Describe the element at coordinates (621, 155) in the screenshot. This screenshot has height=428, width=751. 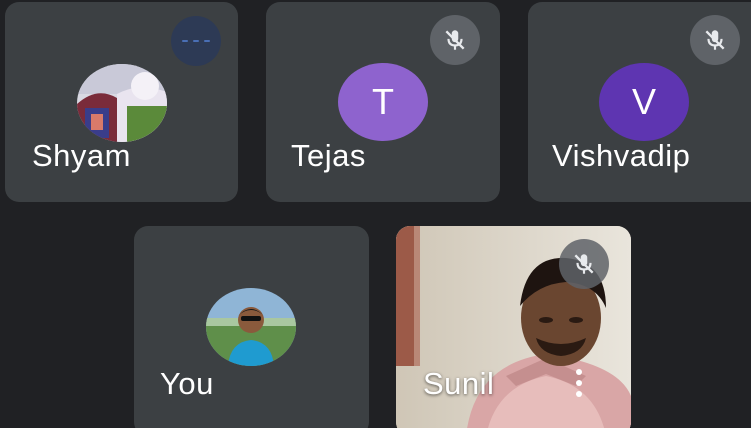
I see `participant-name: Vishvadip` at that location.